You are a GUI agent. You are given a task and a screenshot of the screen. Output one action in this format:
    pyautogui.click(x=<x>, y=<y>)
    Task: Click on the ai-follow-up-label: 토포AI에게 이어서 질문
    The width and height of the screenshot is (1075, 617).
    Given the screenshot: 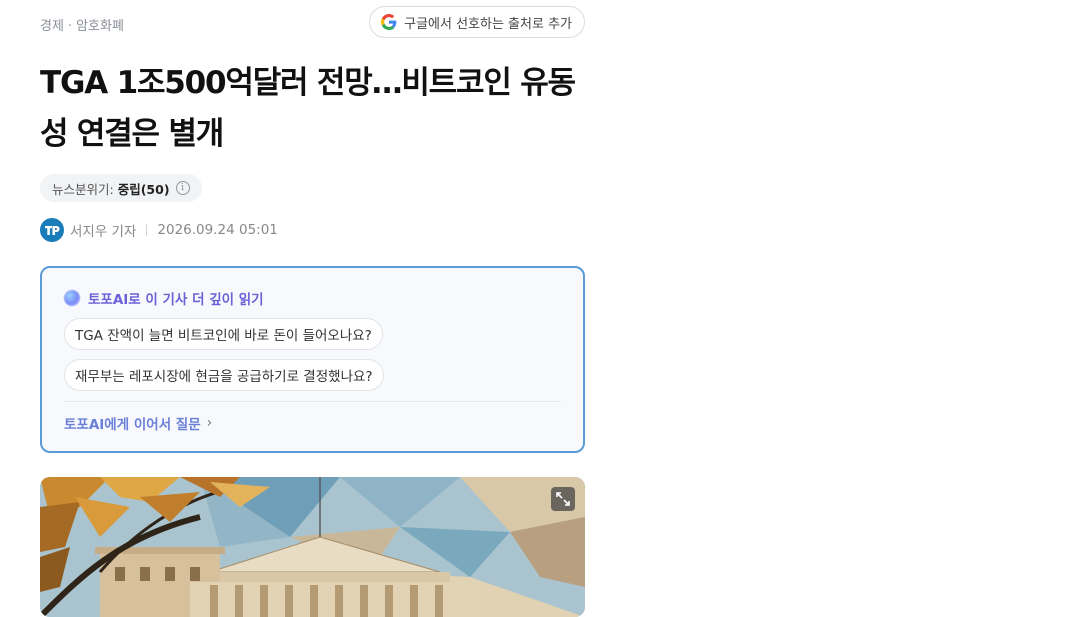 What is the action you would take?
    pyautogui.click(x=132, y=425)
    